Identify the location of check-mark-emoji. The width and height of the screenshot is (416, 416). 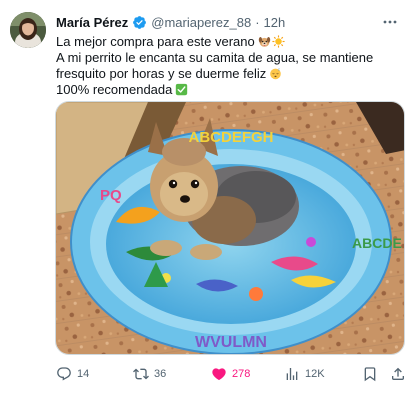
(181, 89).